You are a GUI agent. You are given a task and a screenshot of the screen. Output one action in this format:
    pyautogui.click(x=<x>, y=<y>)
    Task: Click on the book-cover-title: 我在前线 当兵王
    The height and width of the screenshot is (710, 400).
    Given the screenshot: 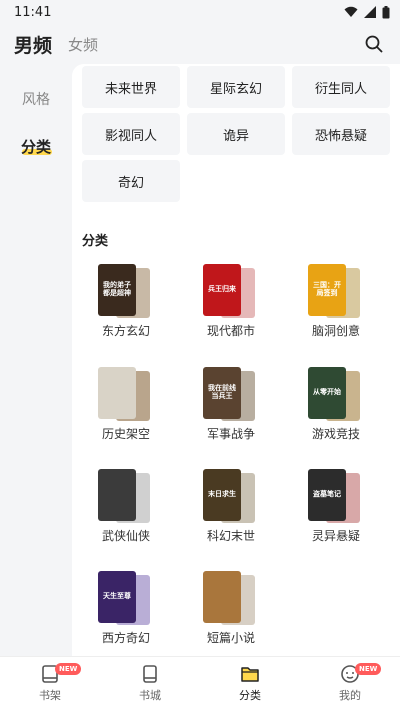 What is the action you would take?
    pyautogui.click(x=222, y=392)
    